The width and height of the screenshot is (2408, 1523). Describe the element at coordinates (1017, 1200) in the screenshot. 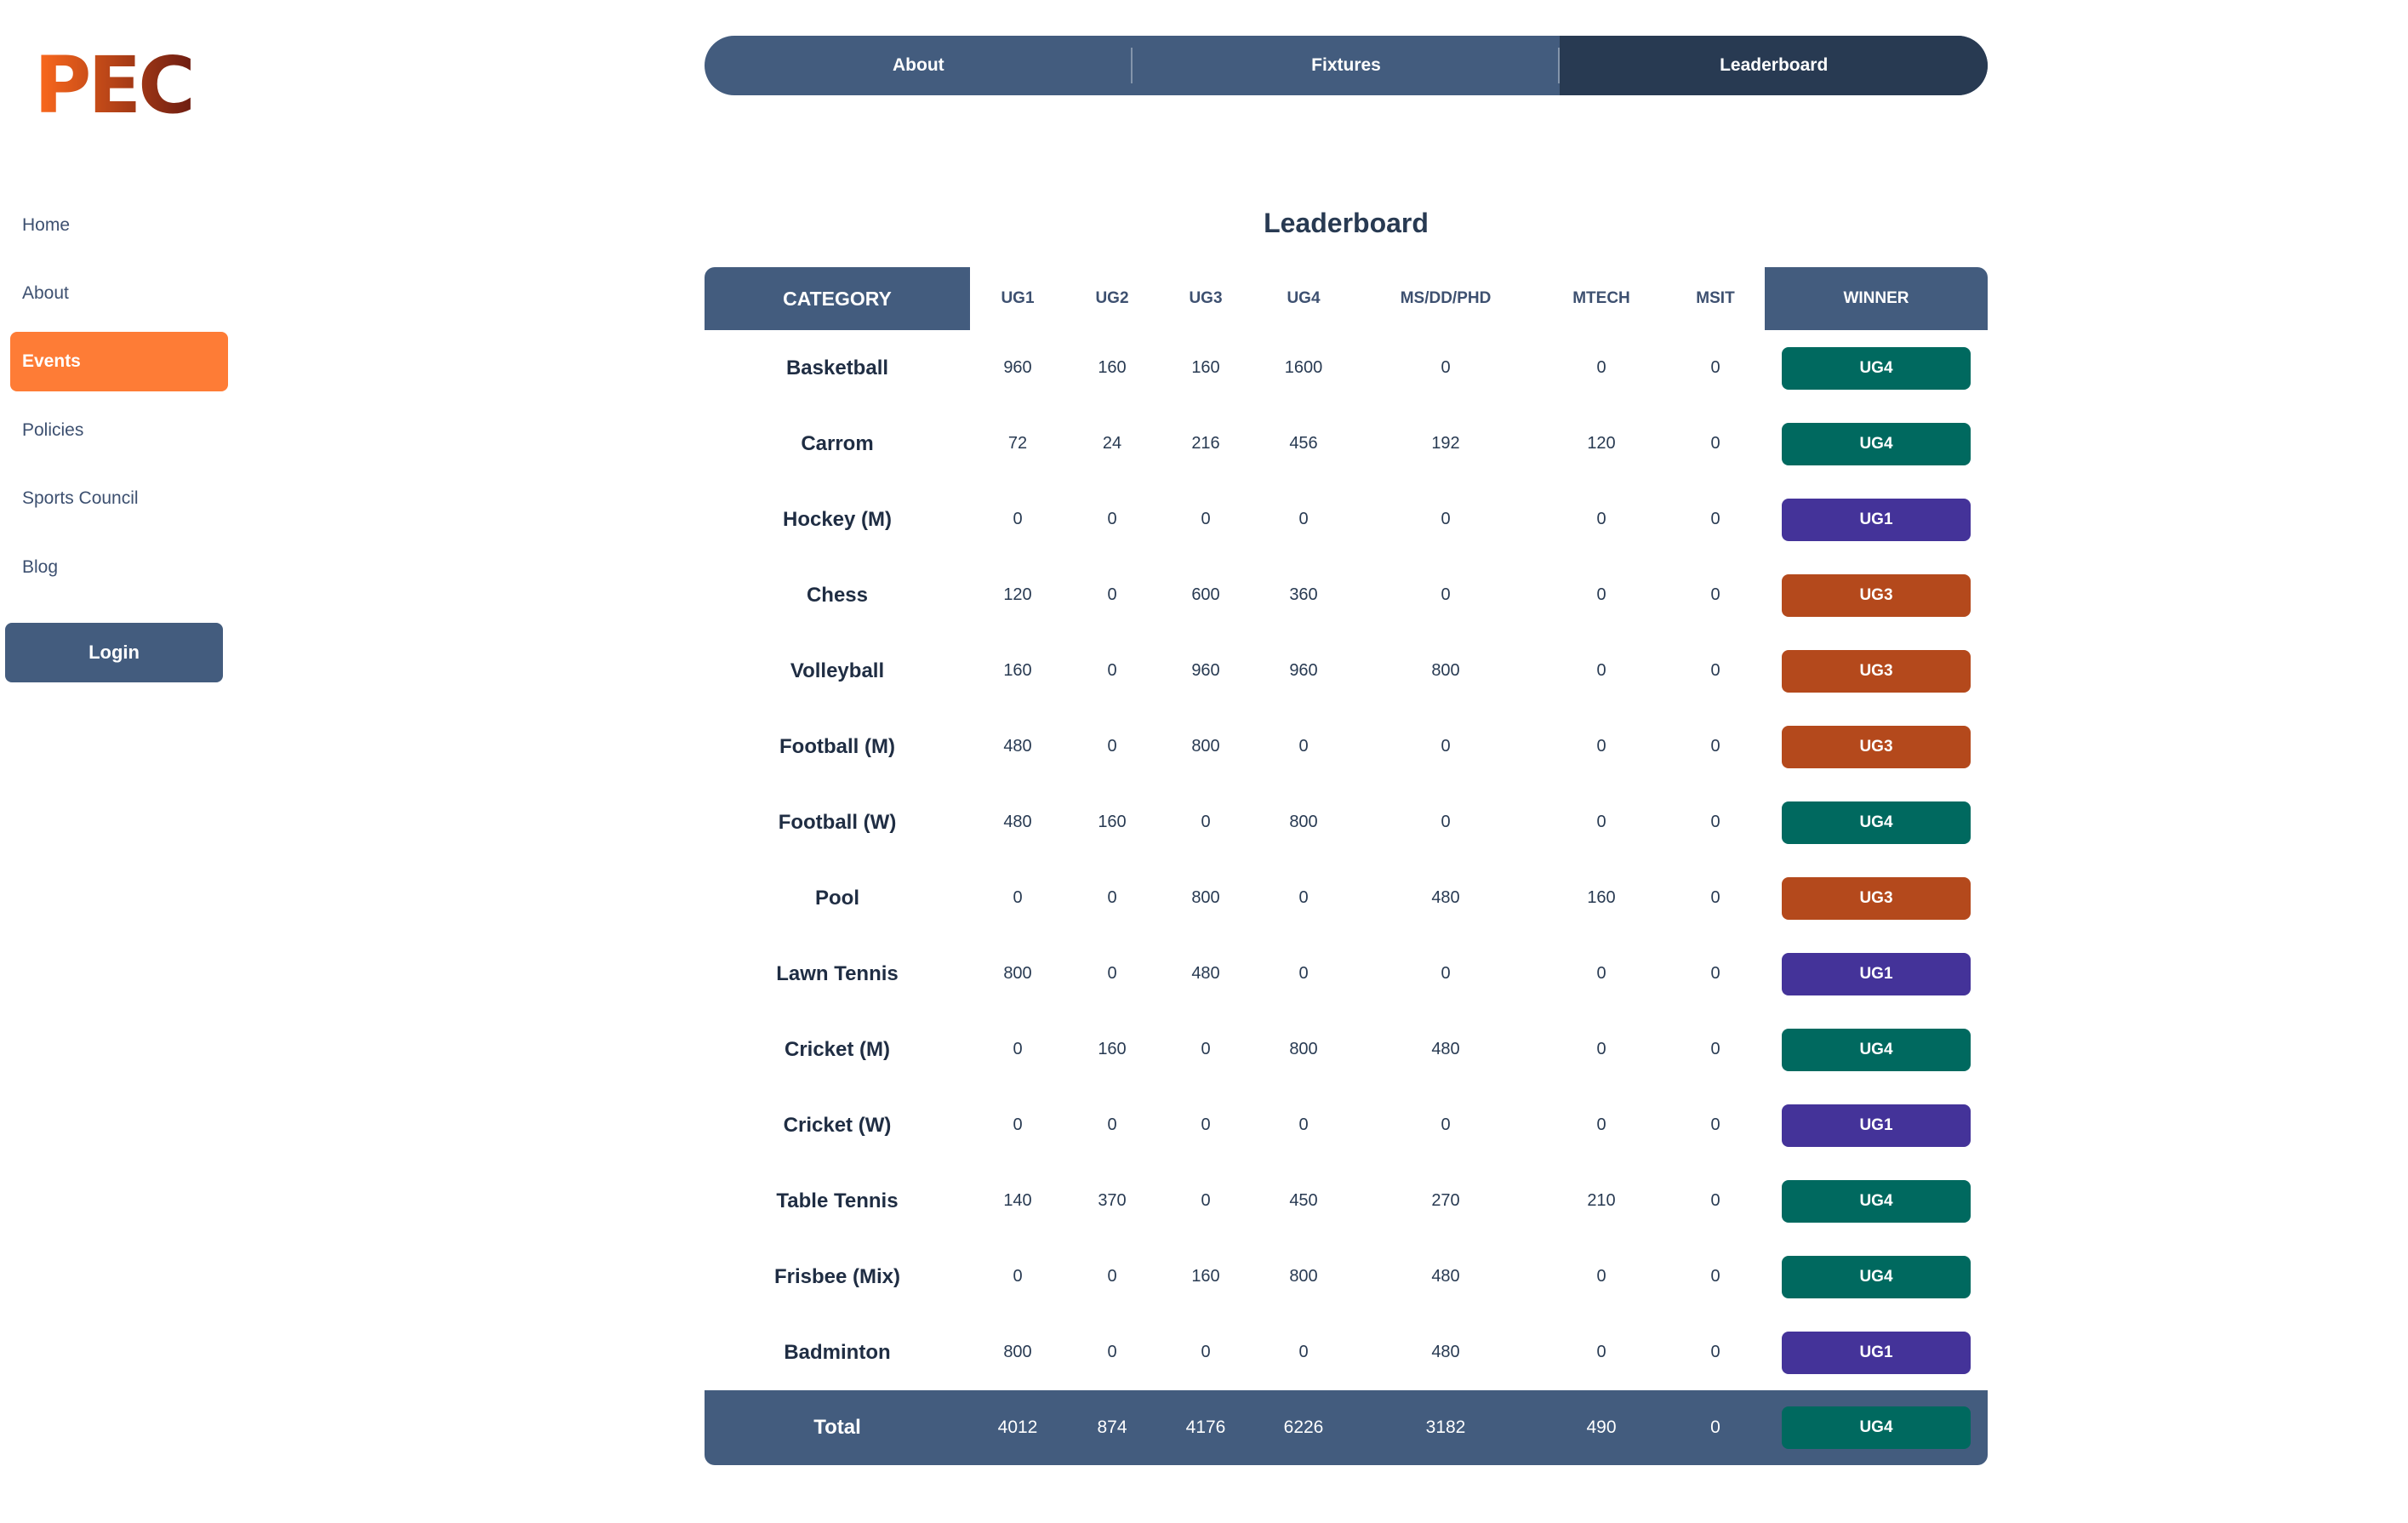

I see `score-cell: 140` at that location.